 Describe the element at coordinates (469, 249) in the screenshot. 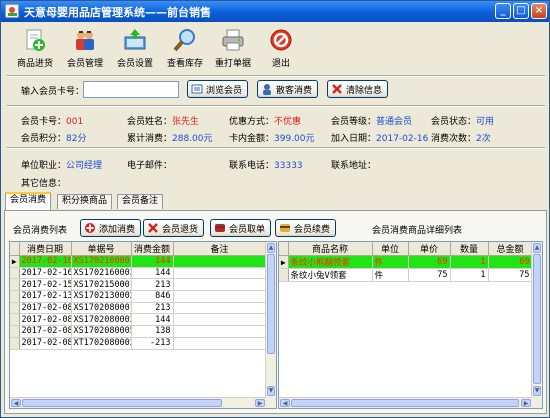

I see `column-header: 数量` at that location.